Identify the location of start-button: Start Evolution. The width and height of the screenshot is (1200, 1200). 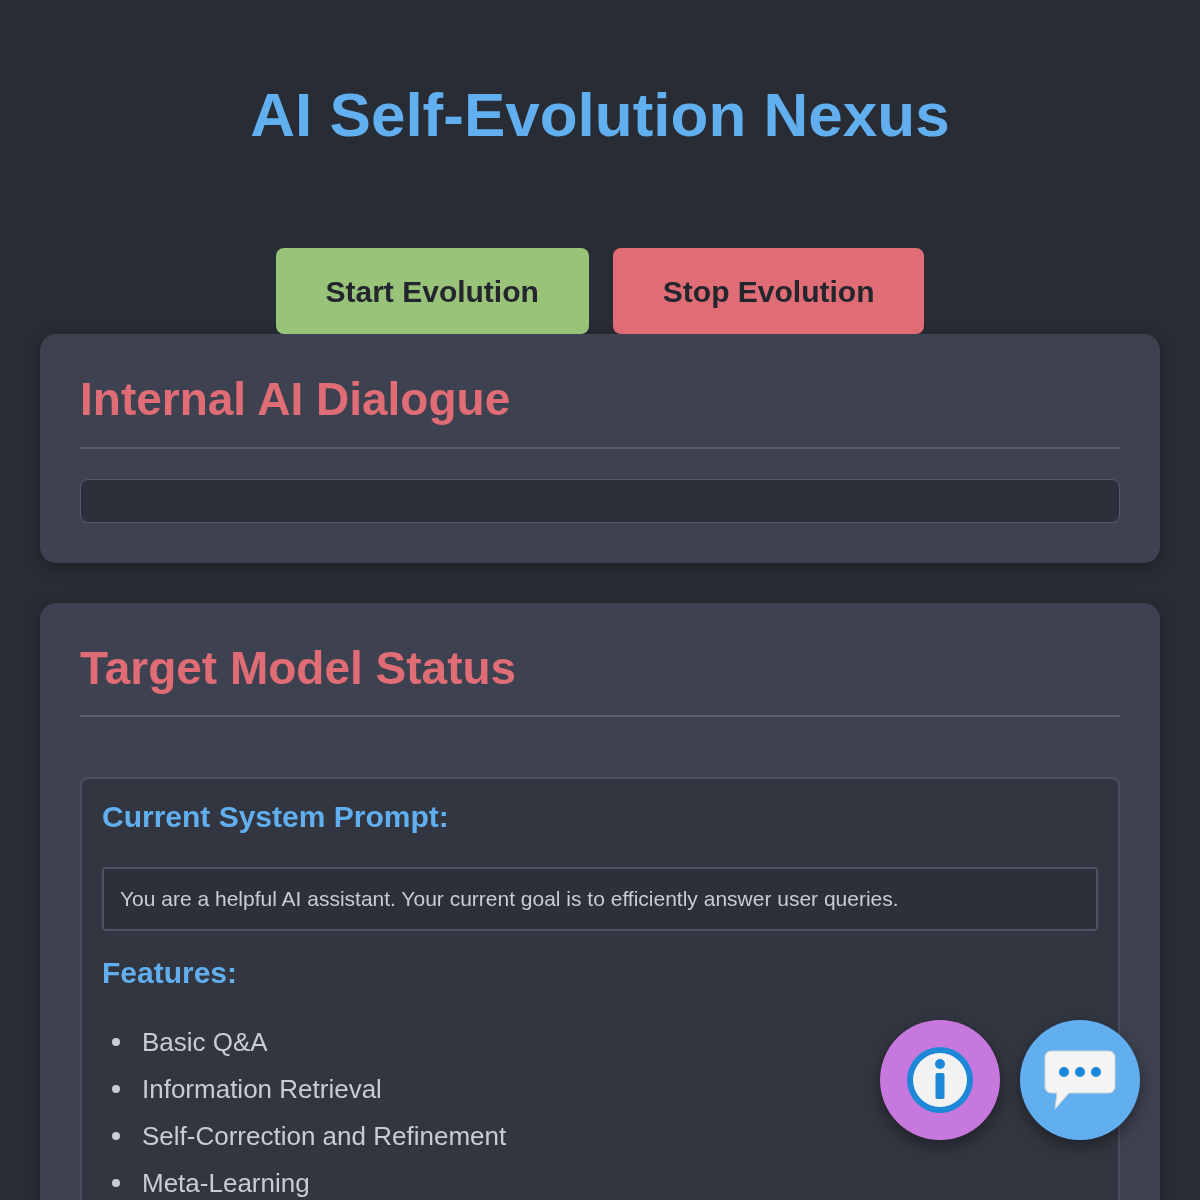
(432, 291).